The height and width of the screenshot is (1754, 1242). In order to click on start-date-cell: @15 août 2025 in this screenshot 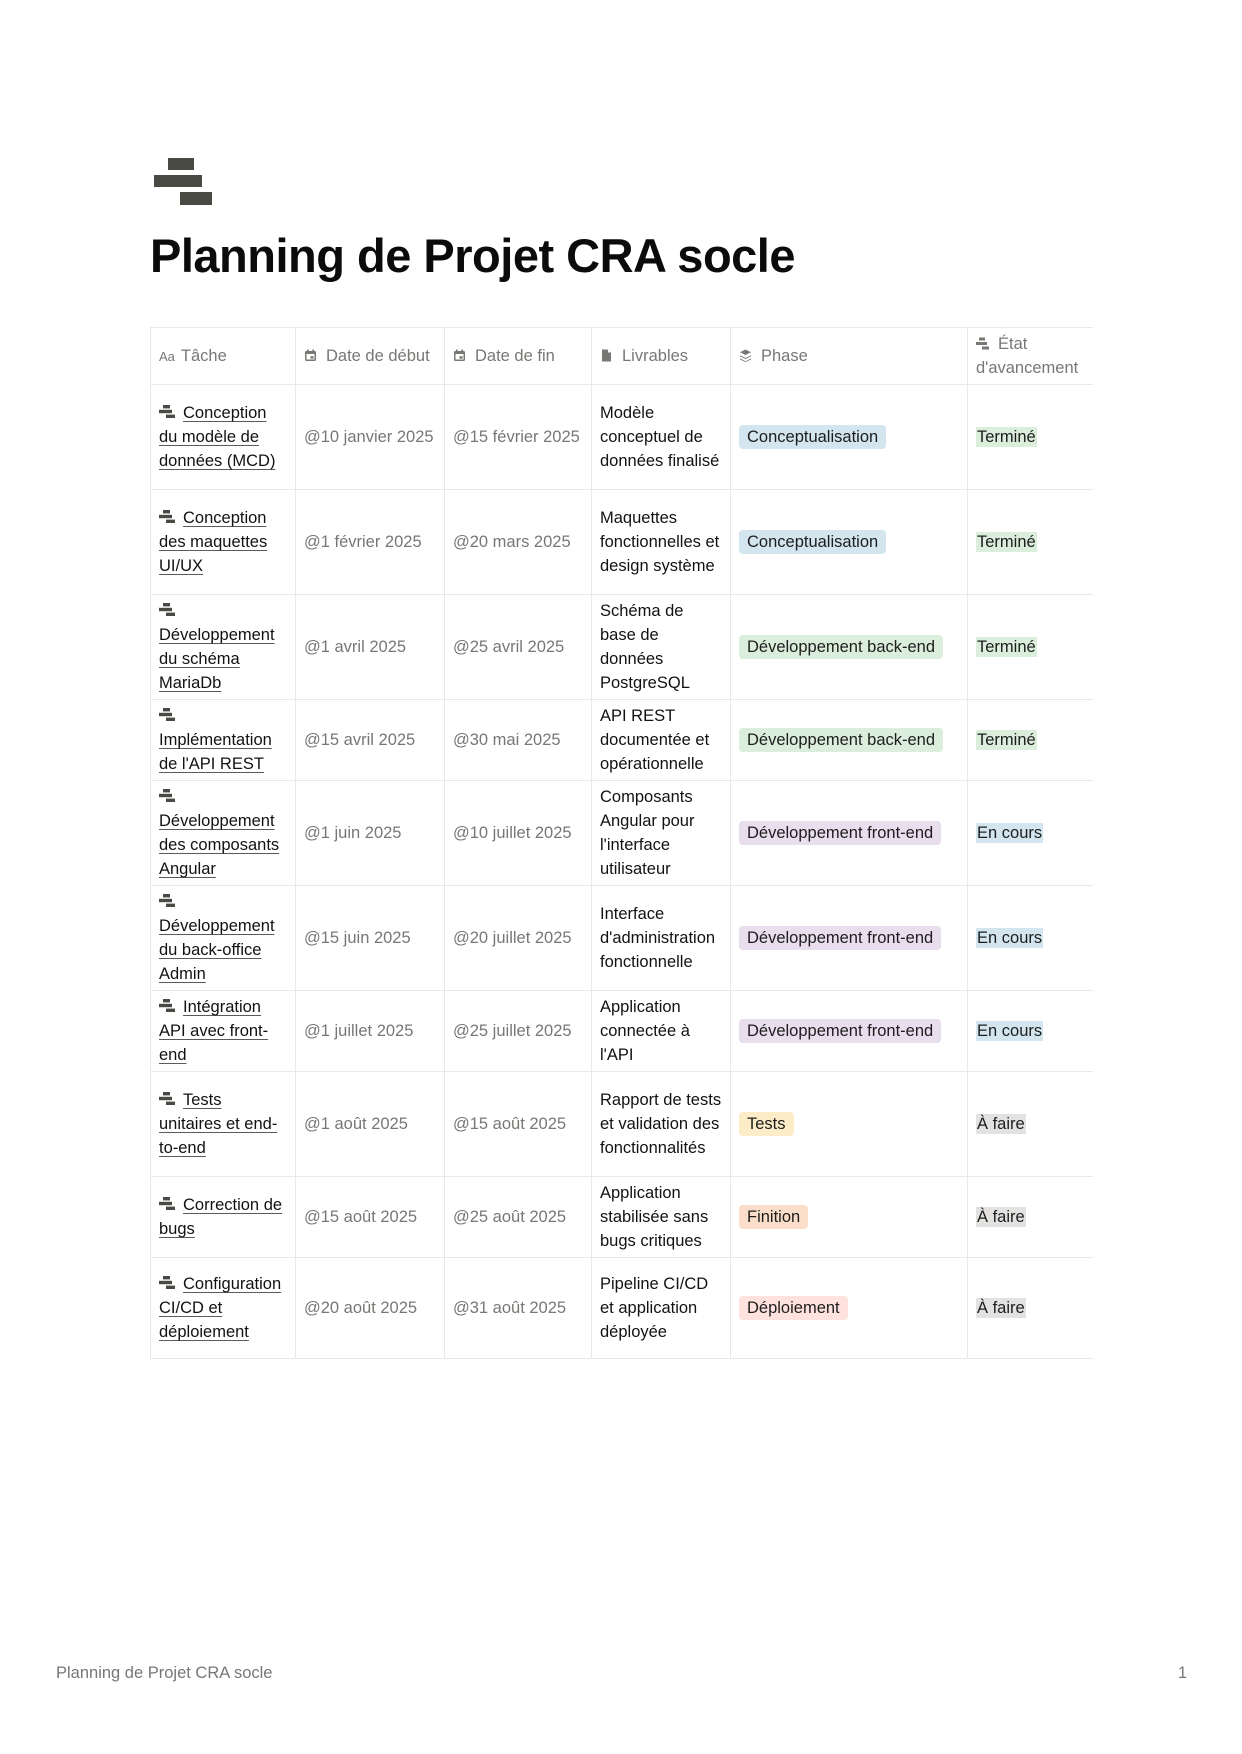, I will do `click(370, 1217)`.